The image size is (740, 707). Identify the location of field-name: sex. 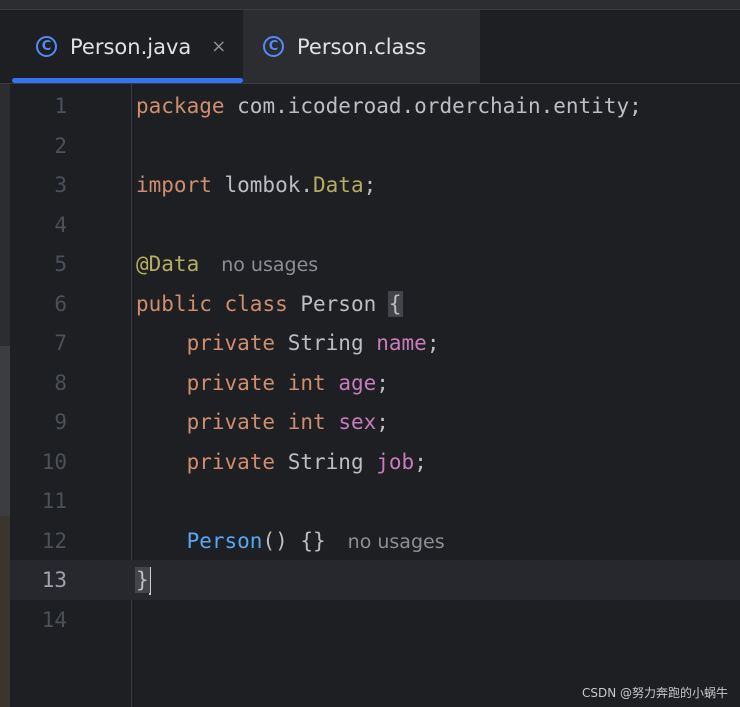
(357, 422).